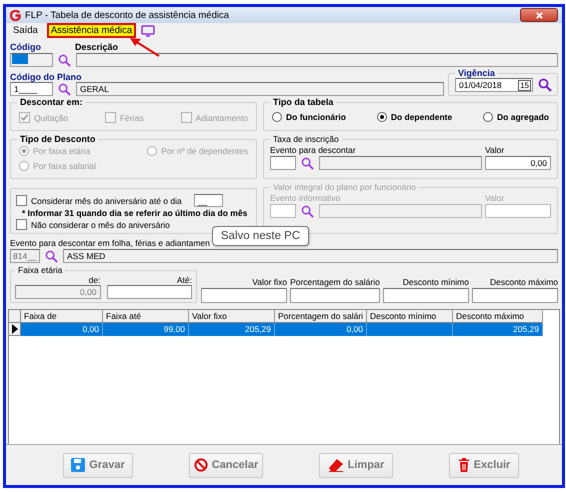 Image resolution: width=566 pixels, height=492 pixels. What do you see at coordinates (410, 316) in the screenshot?
I see `column-header: Desconto mínimo` at bounding box center [410, 316].